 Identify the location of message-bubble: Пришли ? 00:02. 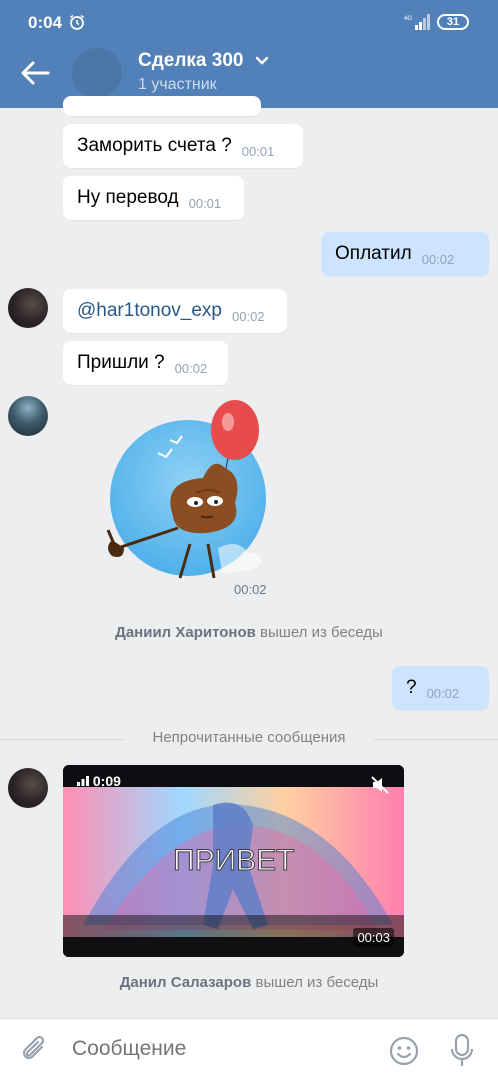
(145, 363).